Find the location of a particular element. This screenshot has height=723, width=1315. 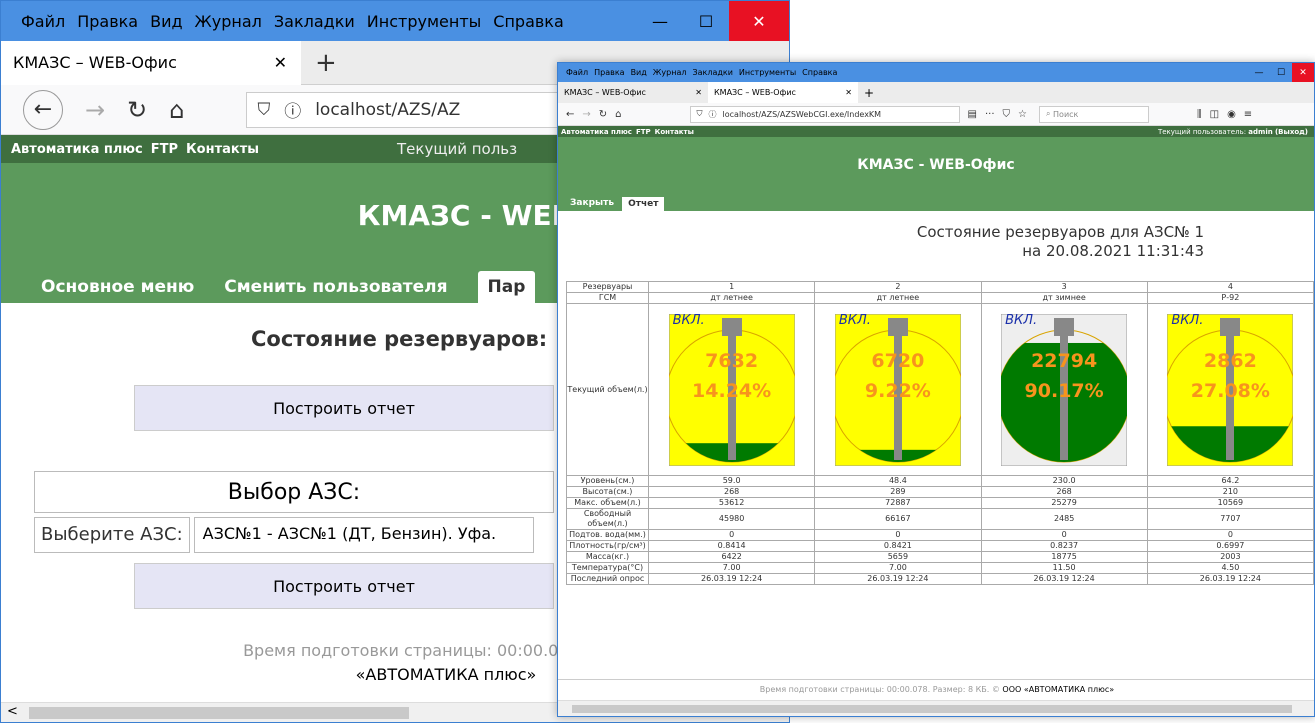

window-controls: — ☐ ✕ is located at coordinates (713, 21).